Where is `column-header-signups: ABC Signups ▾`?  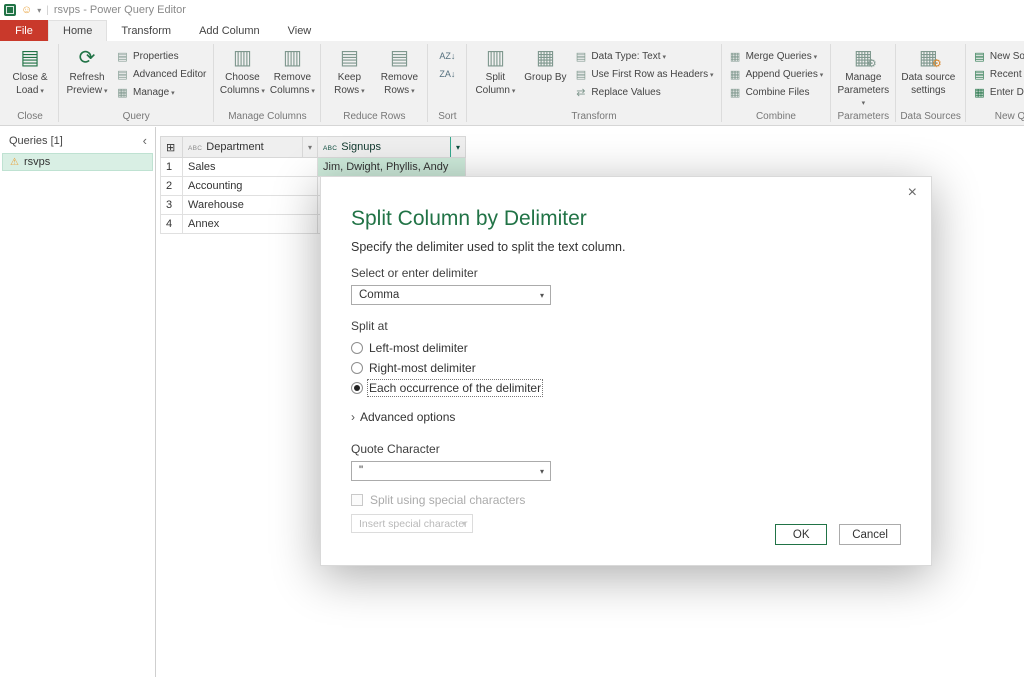 column-header-signups: ABC Signups ▾ is located at coordinates (391, 147).